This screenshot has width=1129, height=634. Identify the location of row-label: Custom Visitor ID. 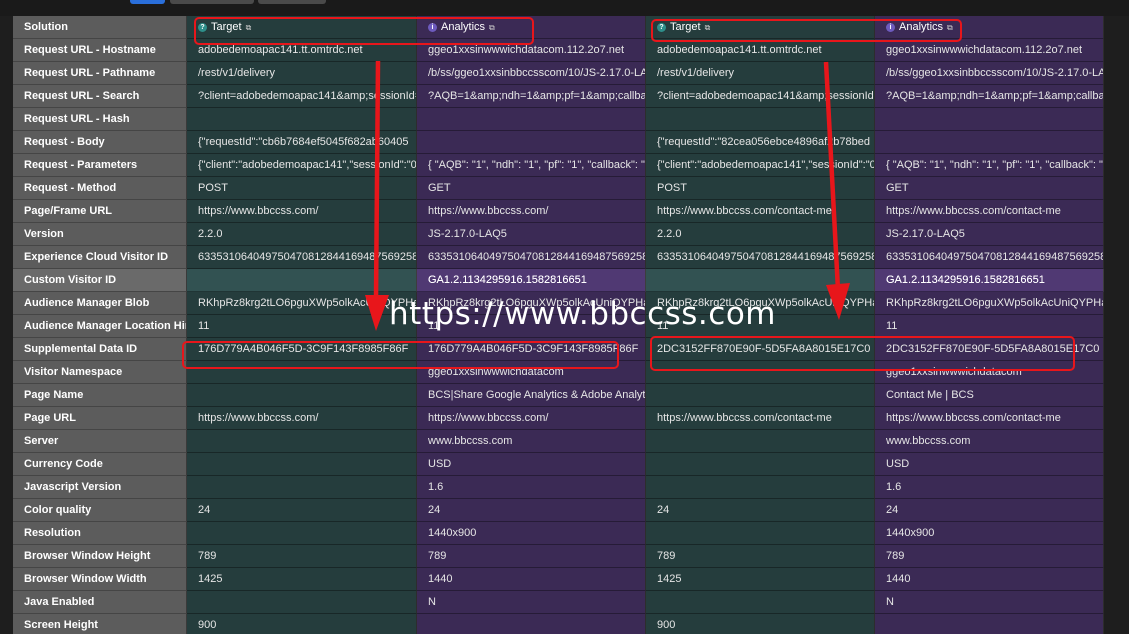
(100, 280).